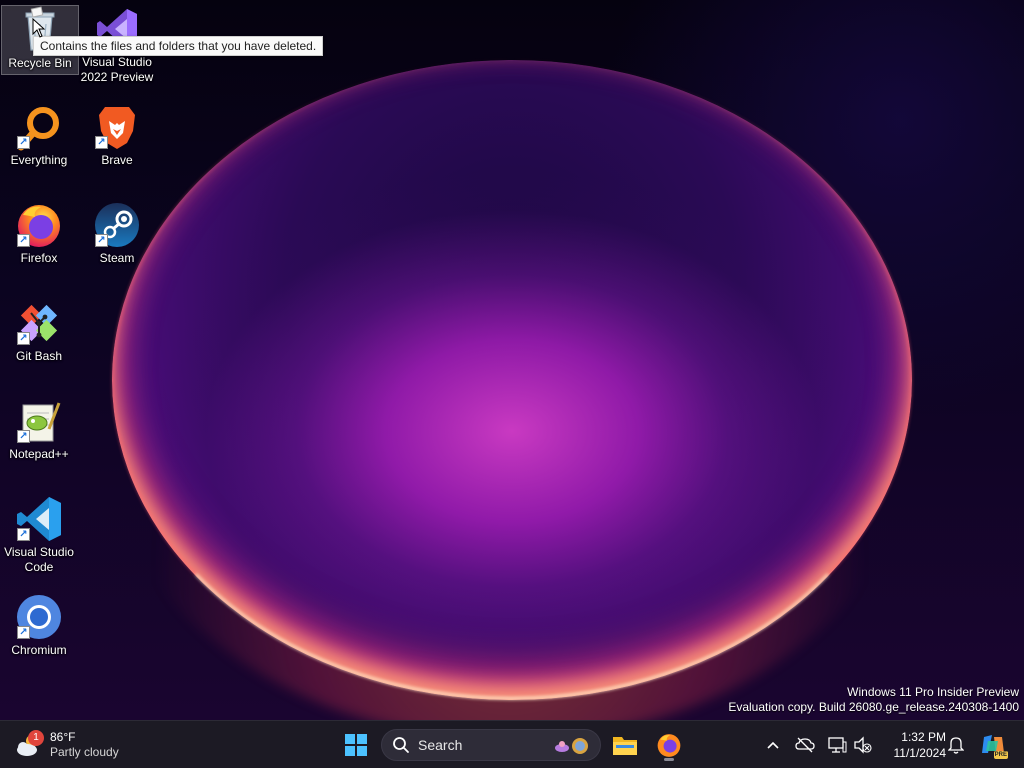  I want to click on notifications-button, so click(956, 745).